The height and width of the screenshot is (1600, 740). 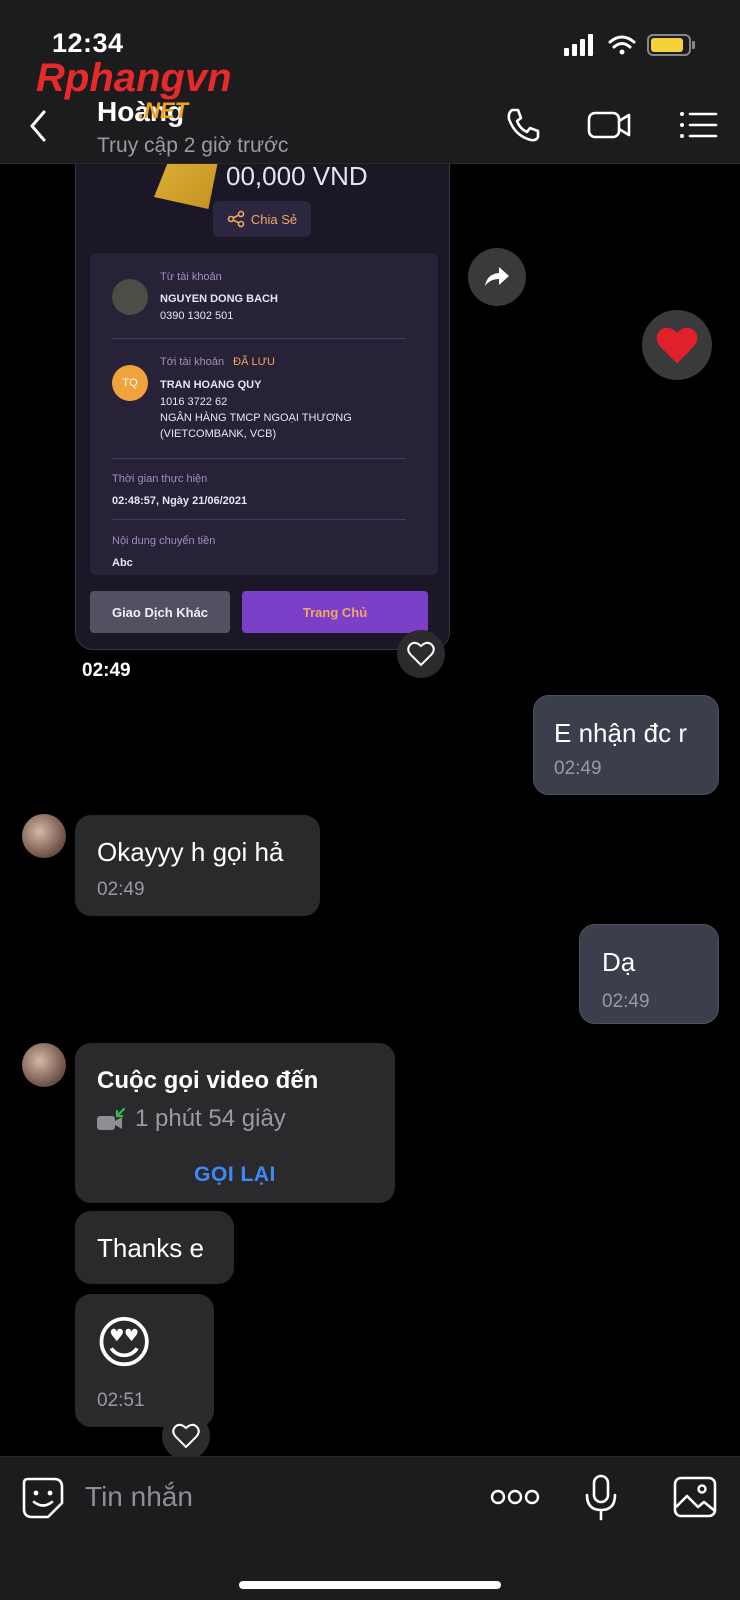 What do you see at coordinates (297, 176) in the screenshot?
I see `receipt-amount: 00,000 VND` at bounding box center [297, 176].